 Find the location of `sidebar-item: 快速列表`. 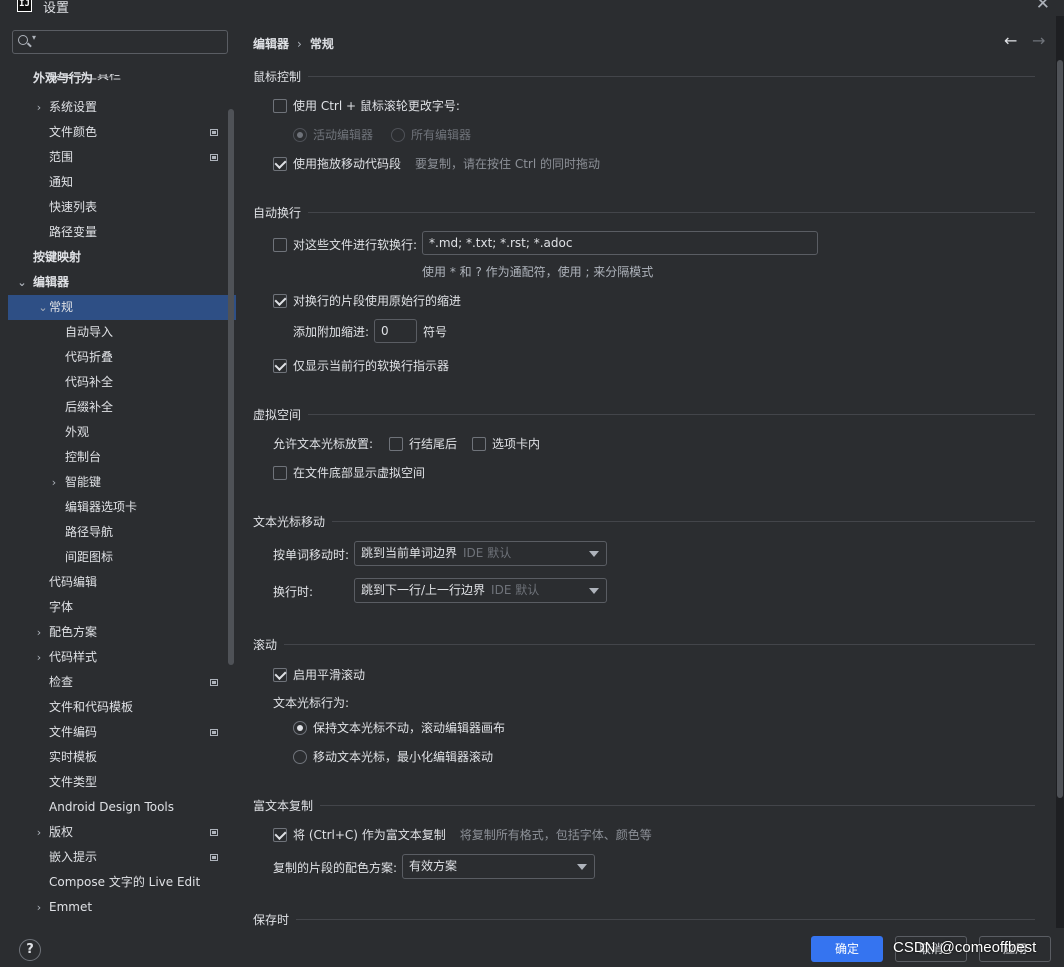

sidebar-item: 快速列表 is located at coordinates (118, 207).